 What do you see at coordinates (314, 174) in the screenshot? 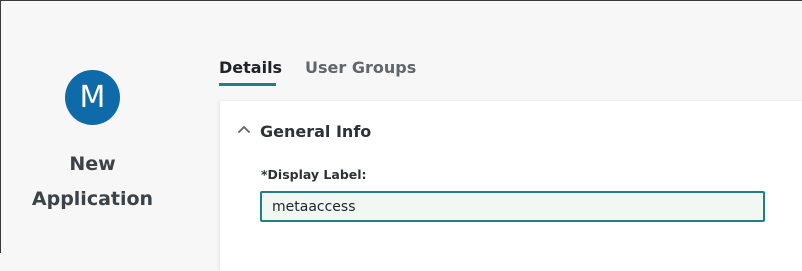
I see `display-label-field-label: *Display Label:` at bounding box center [314, 174].